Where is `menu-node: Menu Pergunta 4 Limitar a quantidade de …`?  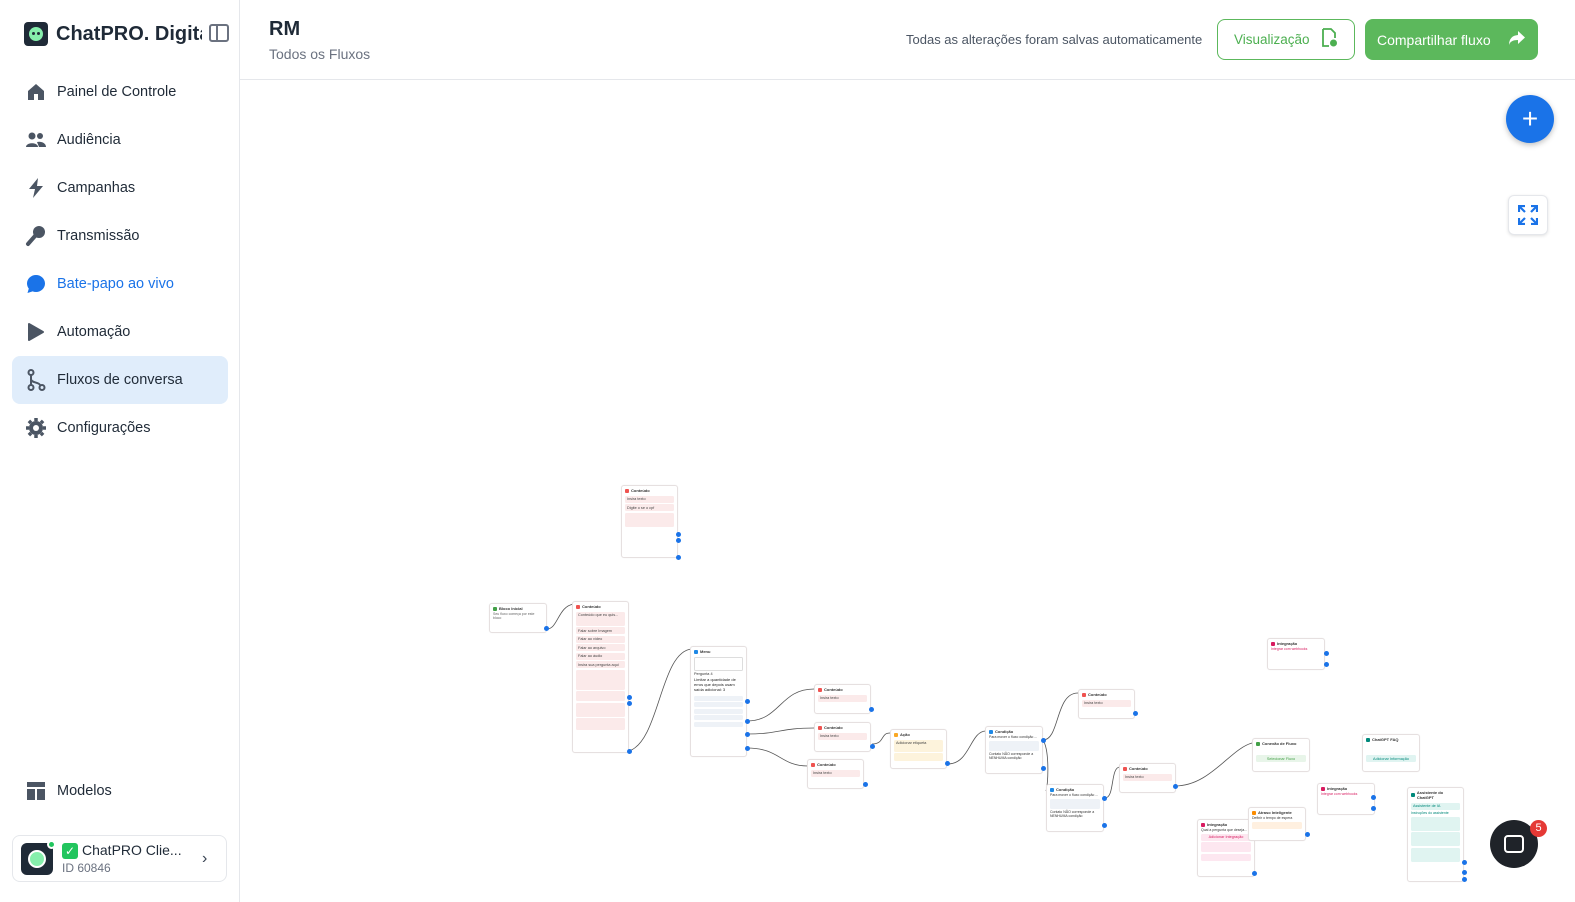
menu-node: Menu Pergunta 4 Limitar a quantidade de … is located at coordinates (718, 701).